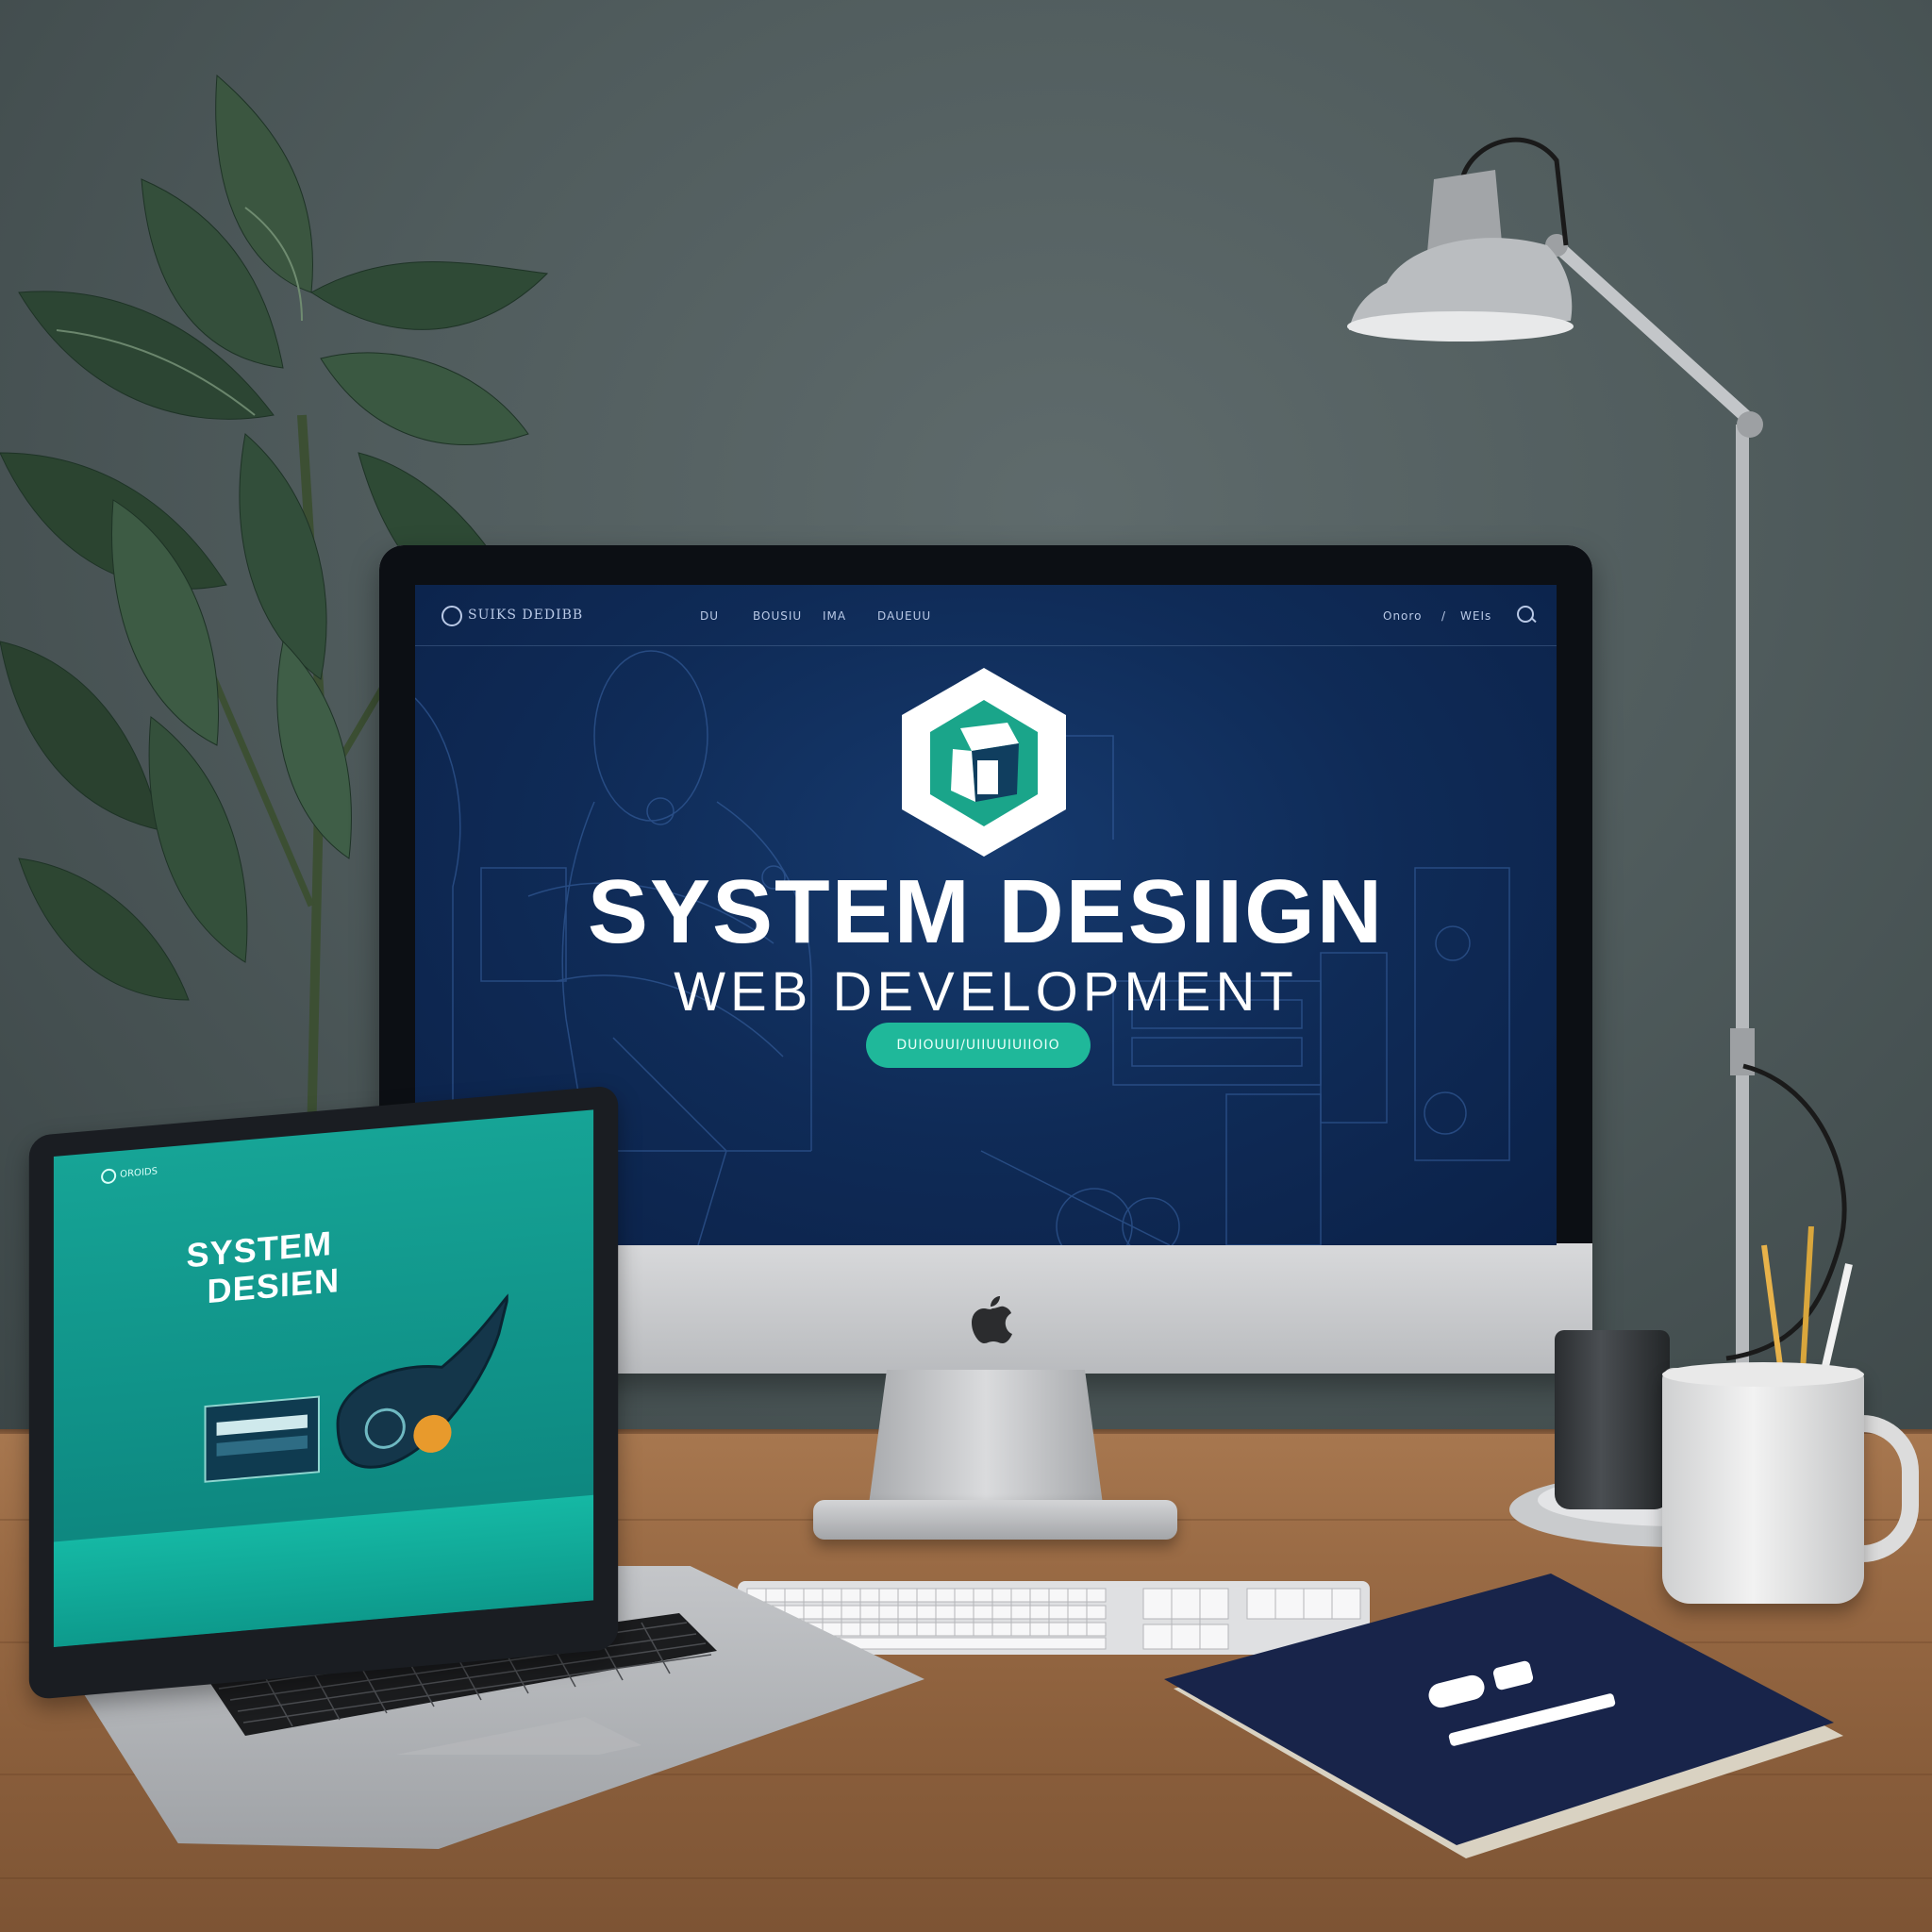  I want to click on laptop-lid: OROIDS SYSTEM DESIEN, so click(323, 1393).